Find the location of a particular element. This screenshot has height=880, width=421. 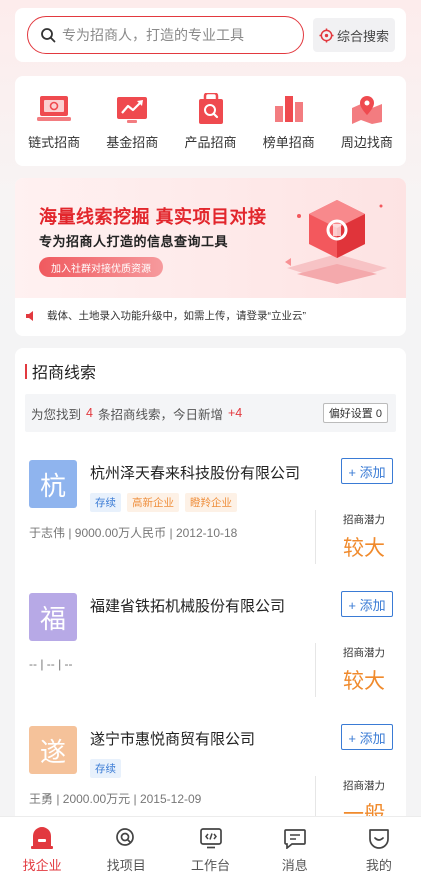

category-label: 榜单招商 is located at coordinates (288, 142).